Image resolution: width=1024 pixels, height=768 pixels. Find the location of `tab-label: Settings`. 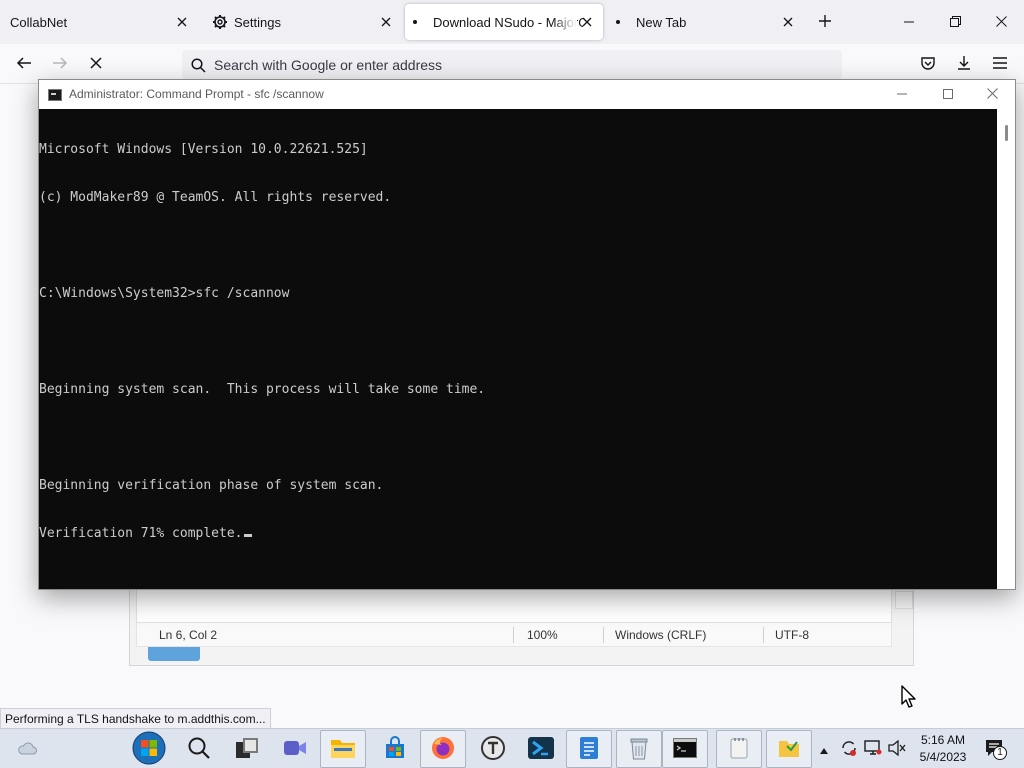

tab-label: Settings is located at coordinates (257, 22).